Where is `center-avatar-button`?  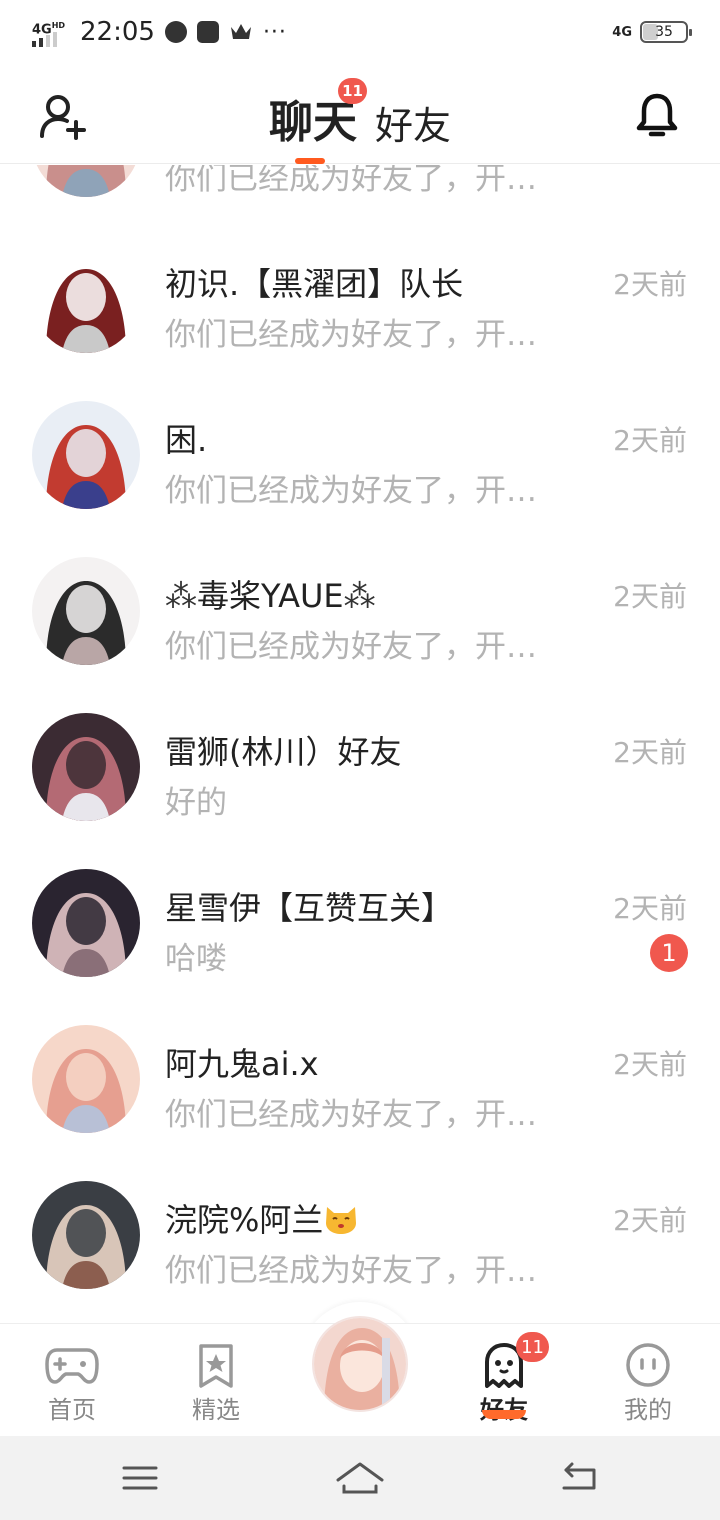
center-avatar-button is located at coordinates (360, 1364).